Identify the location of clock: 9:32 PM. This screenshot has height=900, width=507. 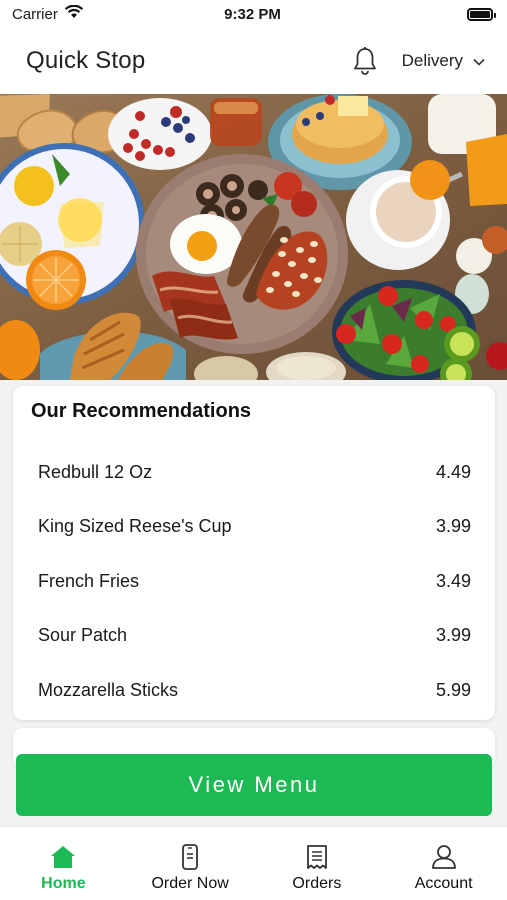
(252, 14).